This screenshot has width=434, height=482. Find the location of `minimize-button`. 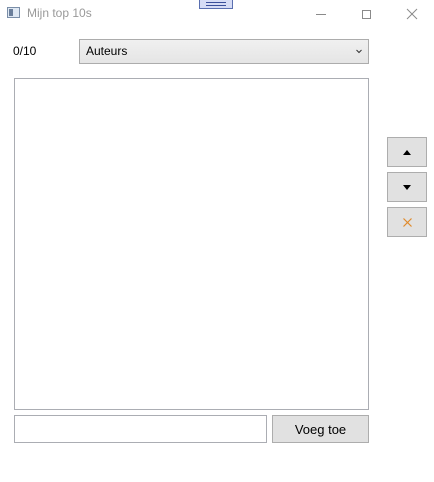

minimize-button is located at coordinates (321, 14).